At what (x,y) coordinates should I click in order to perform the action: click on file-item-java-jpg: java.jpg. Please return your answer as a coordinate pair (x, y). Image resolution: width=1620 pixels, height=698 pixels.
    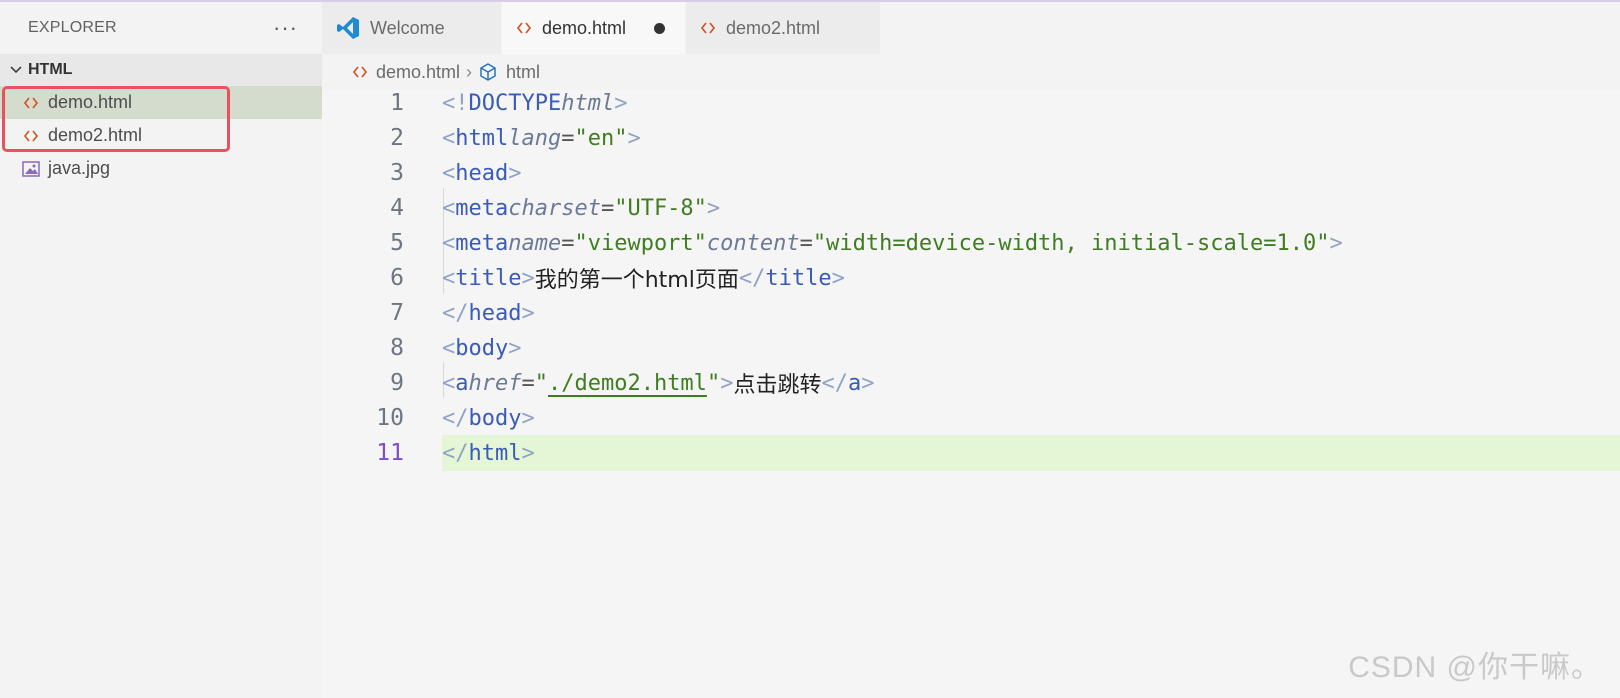
    Looking at the image, I should click on (161, 168).